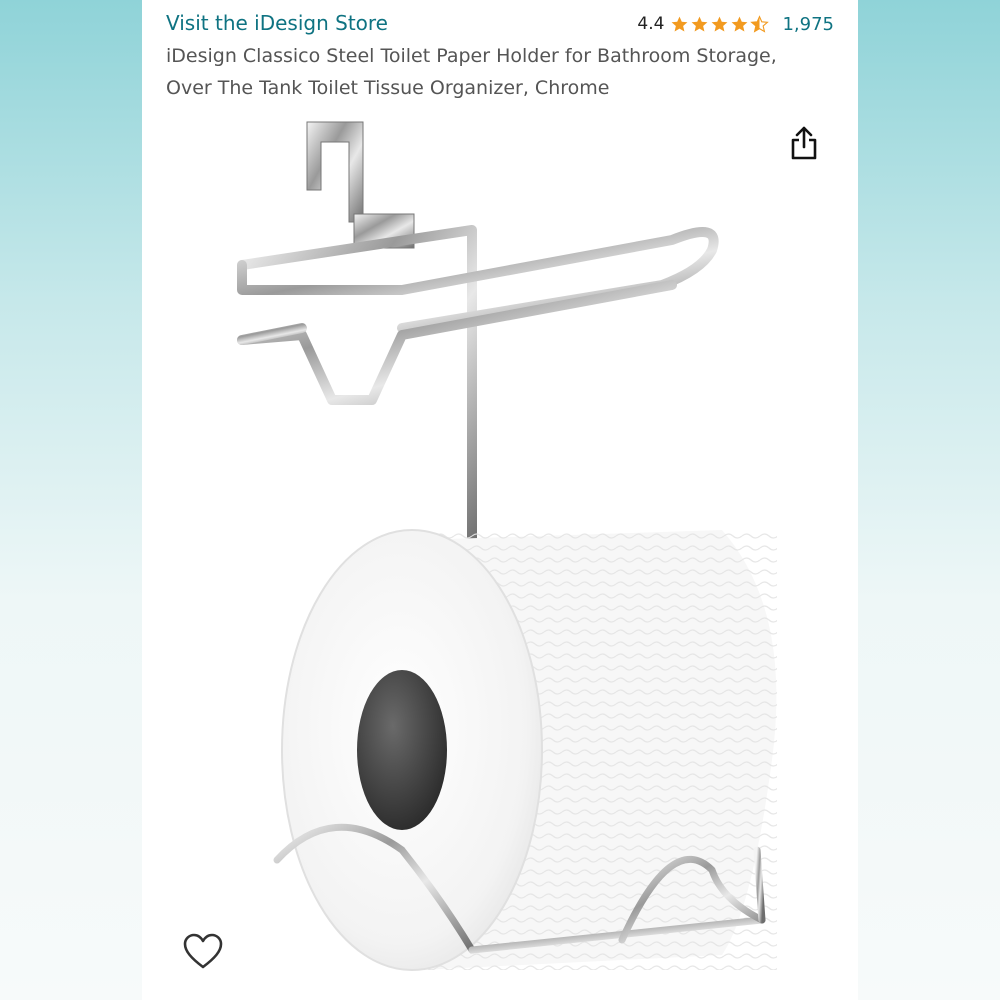 The height and width of the screenshot is (1000, 1000). I want to click on share-icon, so click(804, 143).